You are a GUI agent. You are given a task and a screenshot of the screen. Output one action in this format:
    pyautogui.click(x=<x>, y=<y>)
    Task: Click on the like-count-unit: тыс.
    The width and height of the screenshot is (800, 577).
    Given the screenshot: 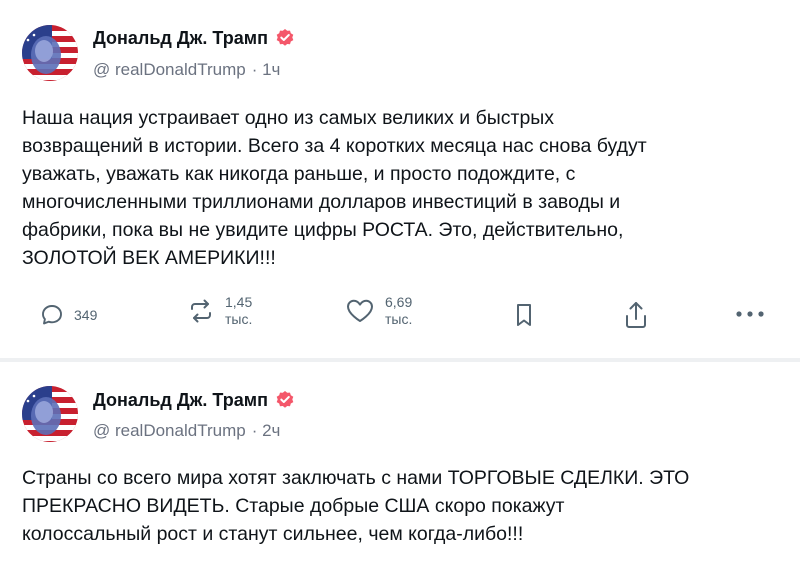 What is the action you would take?
    pyautogui.click(x=399, y=319)
    